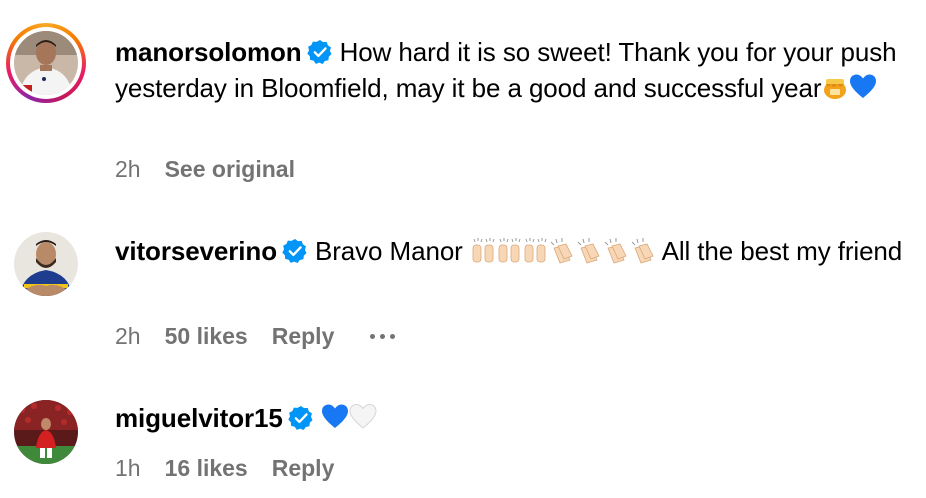 The image size is (926, 498). I want to click on likes-count-button: 50 likes, so click(206, 336).